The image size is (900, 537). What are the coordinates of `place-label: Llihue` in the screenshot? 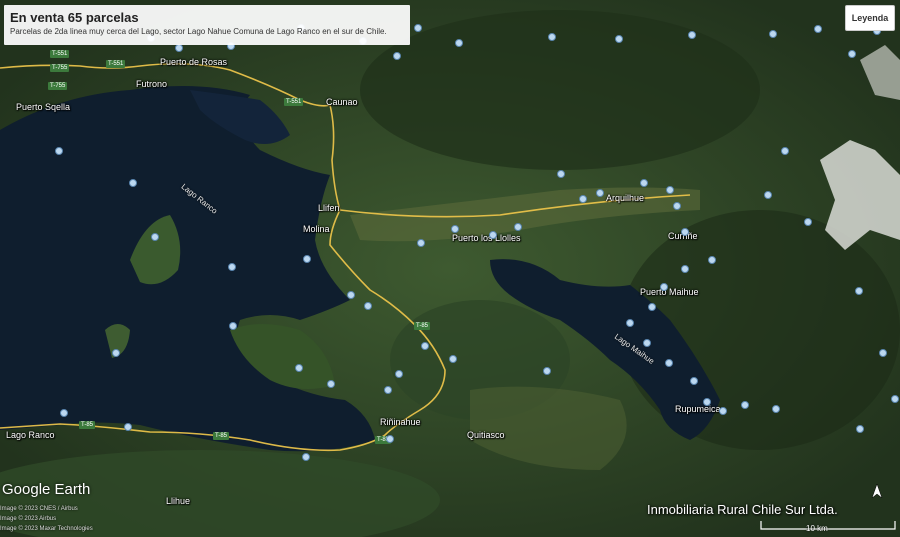 It's located at (178, 501).